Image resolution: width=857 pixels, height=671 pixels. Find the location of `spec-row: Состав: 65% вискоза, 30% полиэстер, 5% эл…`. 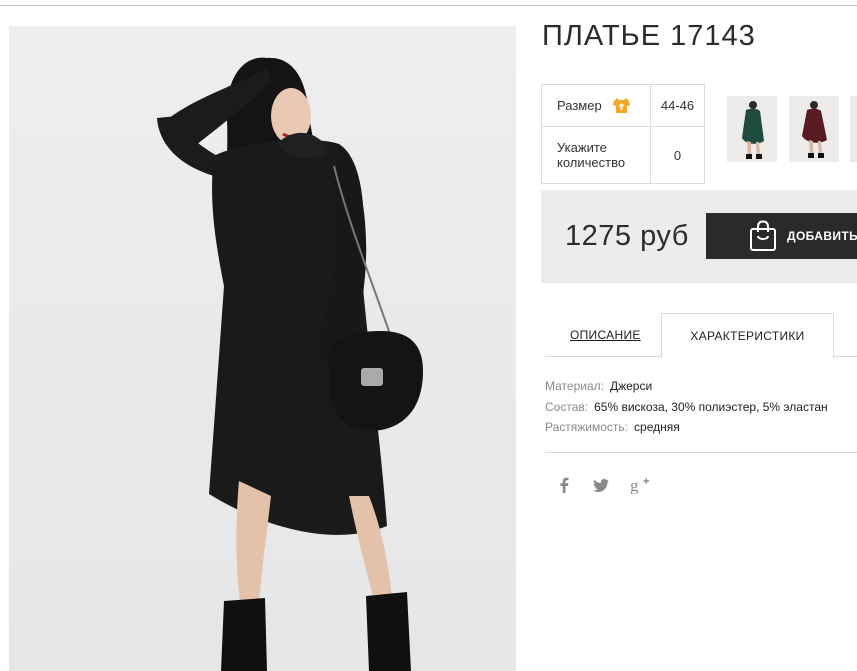

spec-row: Состав: 65% вискоза, 30% полиэстер, 5% эл… is located at coordinates (686, 406).